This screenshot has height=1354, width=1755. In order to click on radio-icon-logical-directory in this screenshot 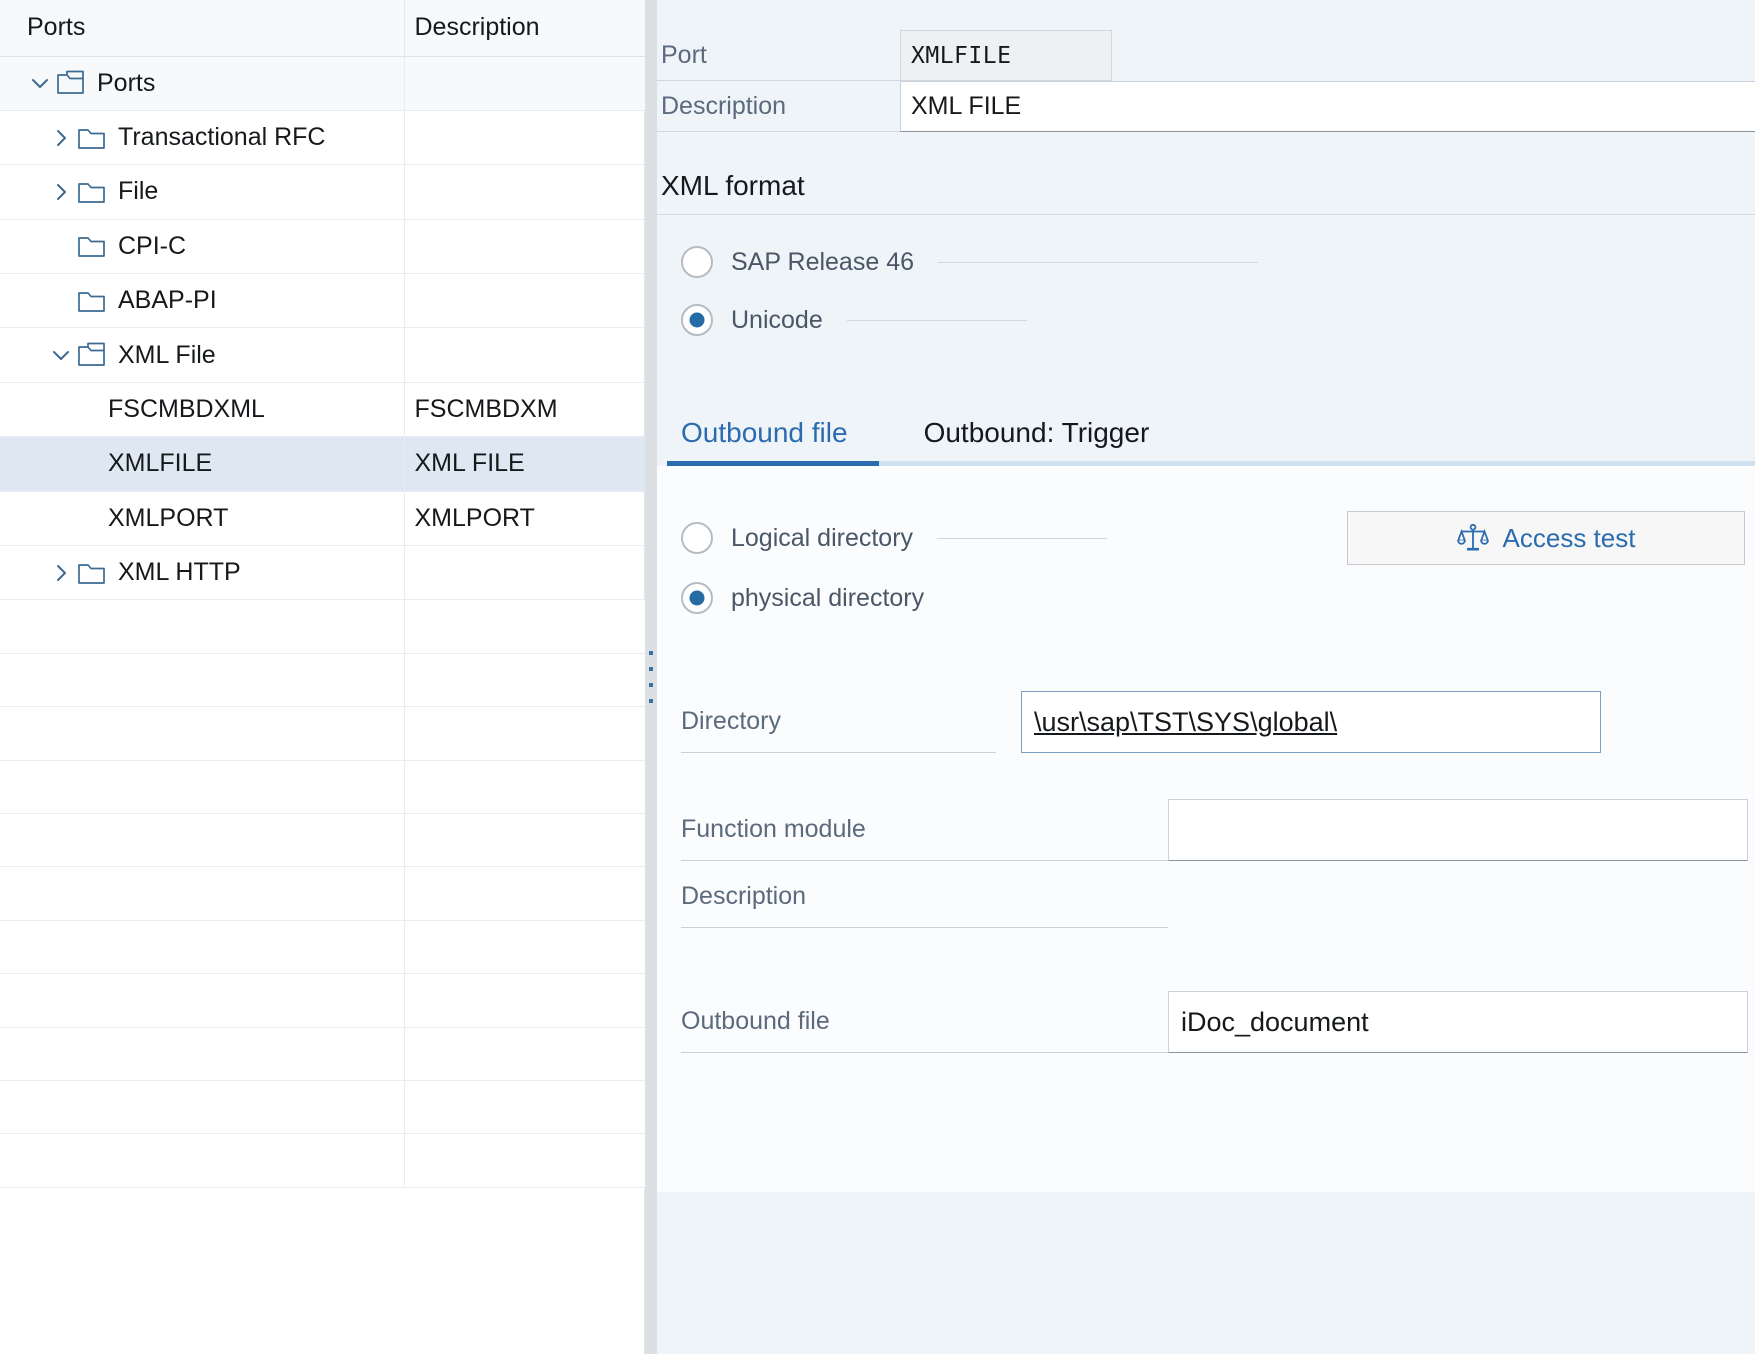, I will do `click(697, 538)`.